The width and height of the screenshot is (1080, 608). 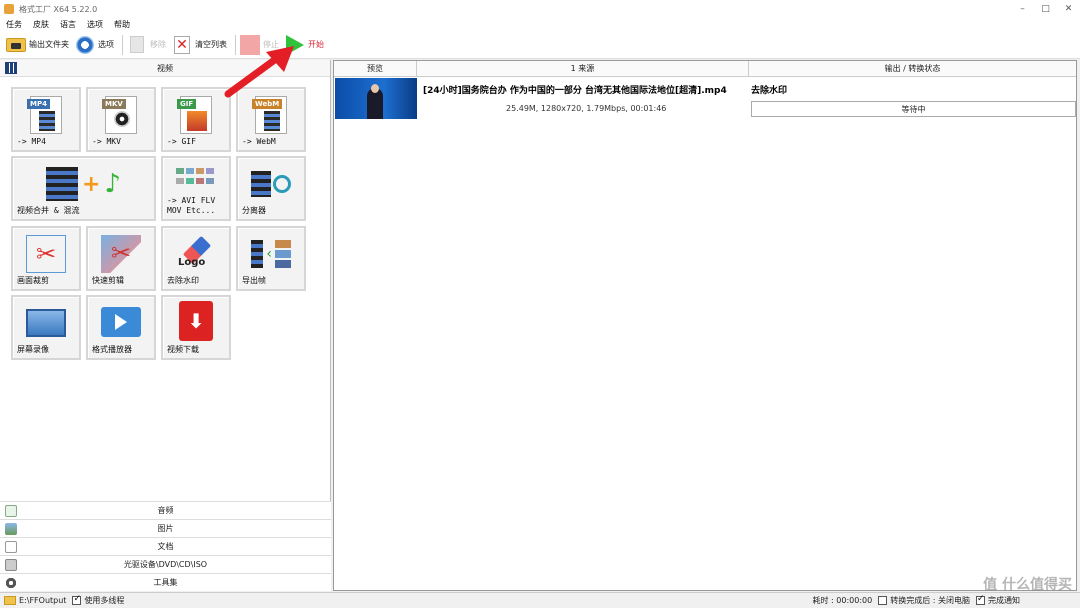 What do you see at coordinates (196, 321) in the screenshot?
I see `download-icon: ⬇` at bounding box center [196, 321].